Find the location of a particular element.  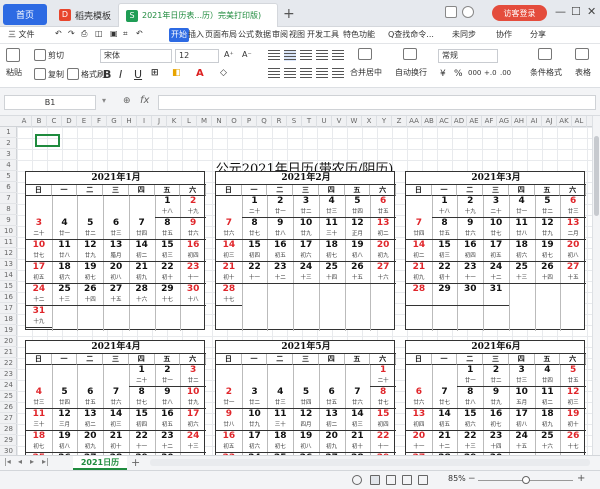

eye-protect-icon is located at coordinates (357, 480).